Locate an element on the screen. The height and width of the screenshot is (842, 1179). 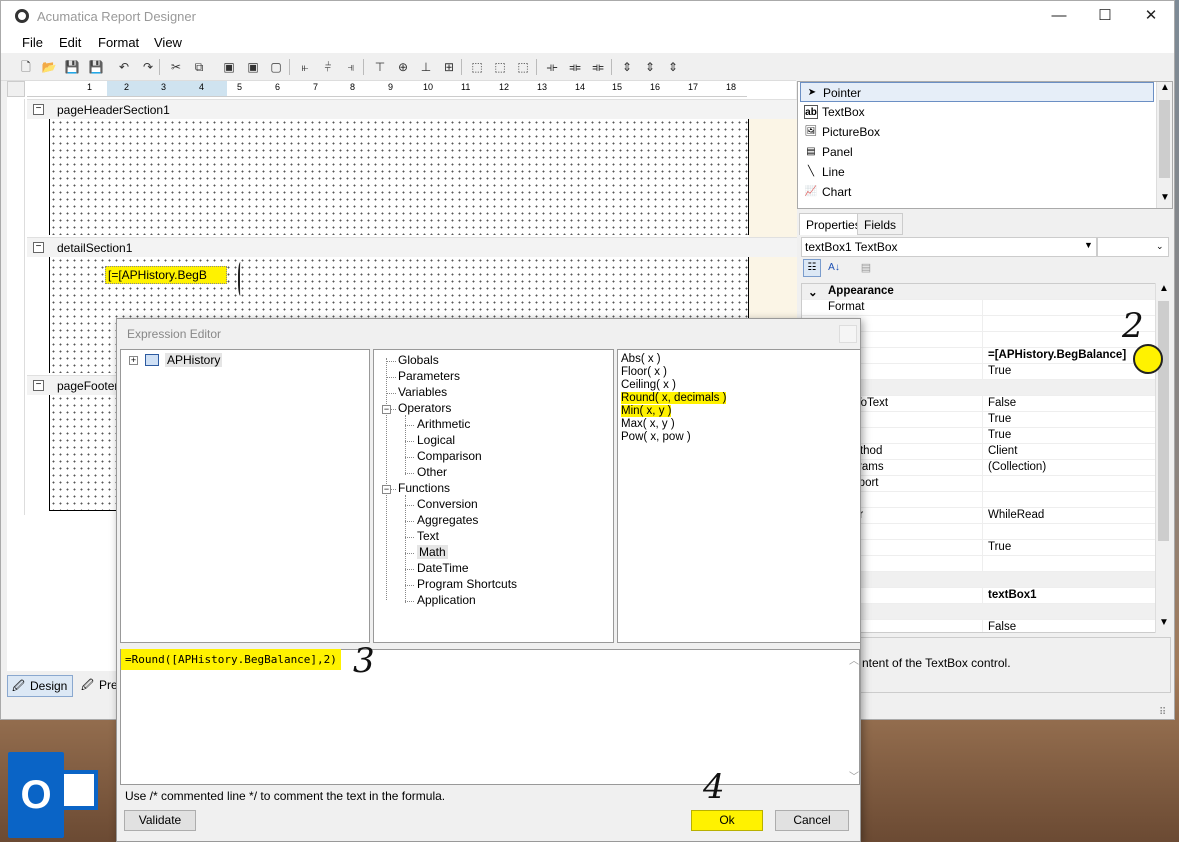
tree-item: DateTime is located at coordinates (443, 568).